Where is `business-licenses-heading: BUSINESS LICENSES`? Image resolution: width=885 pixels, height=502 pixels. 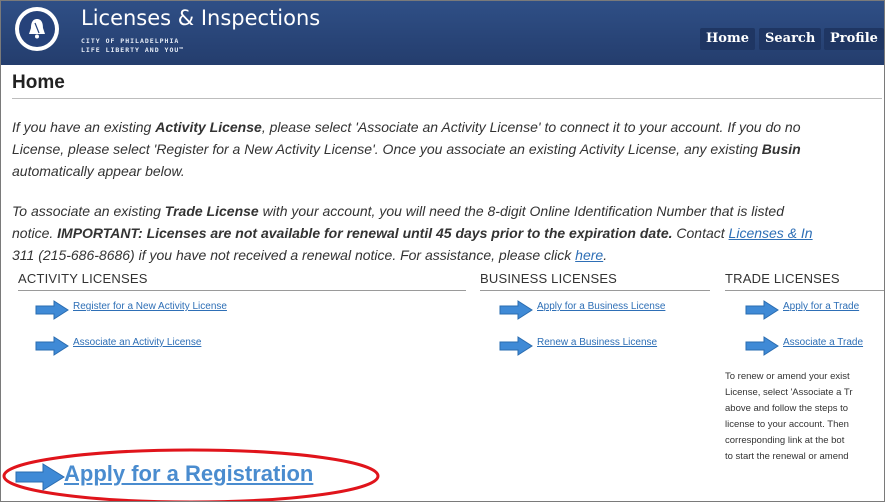 business-licenses-heading: BUSINESS LICENSES is located at coordinates (549, 278).